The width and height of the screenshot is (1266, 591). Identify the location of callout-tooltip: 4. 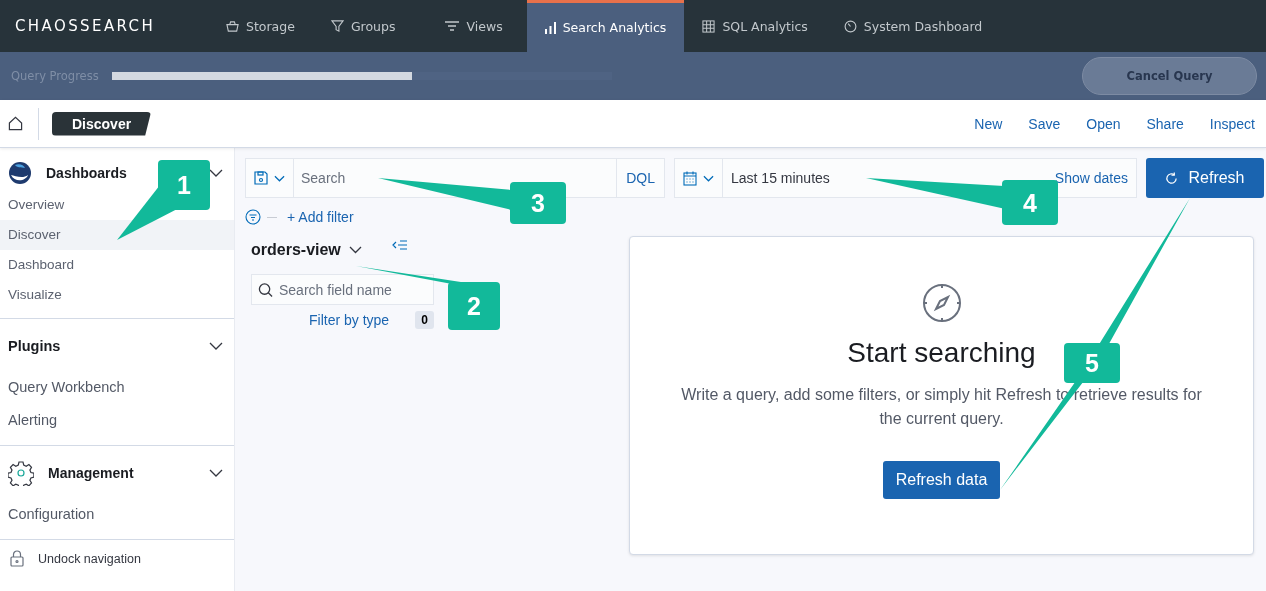
(962, 201).